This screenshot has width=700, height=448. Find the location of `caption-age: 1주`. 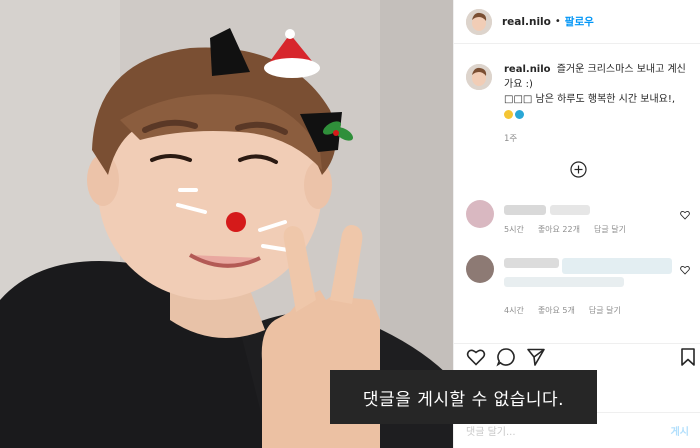

caption-age: 1주 is located at coordinates (598, 139).